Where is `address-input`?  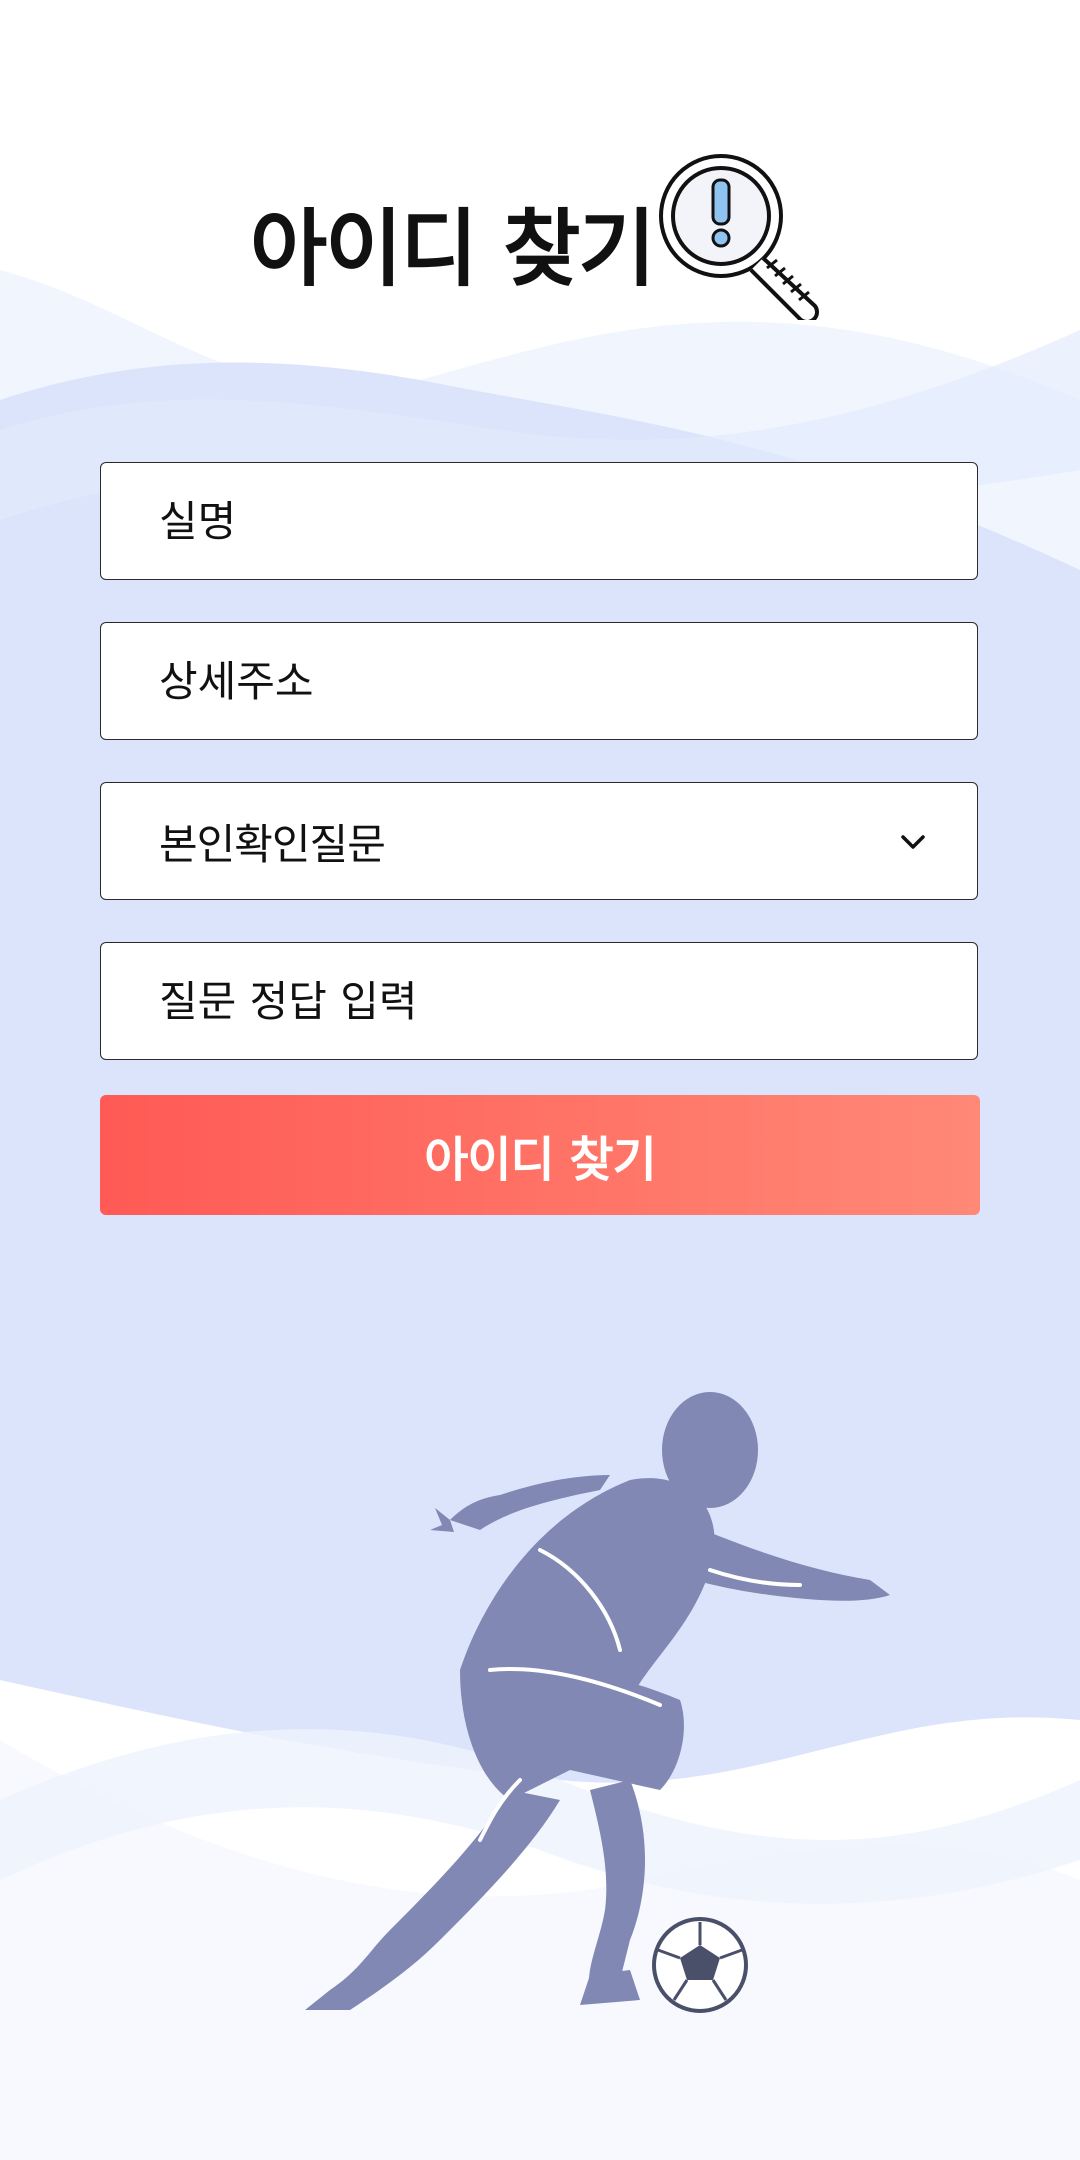 address-input is located at coordinates (539, 681).